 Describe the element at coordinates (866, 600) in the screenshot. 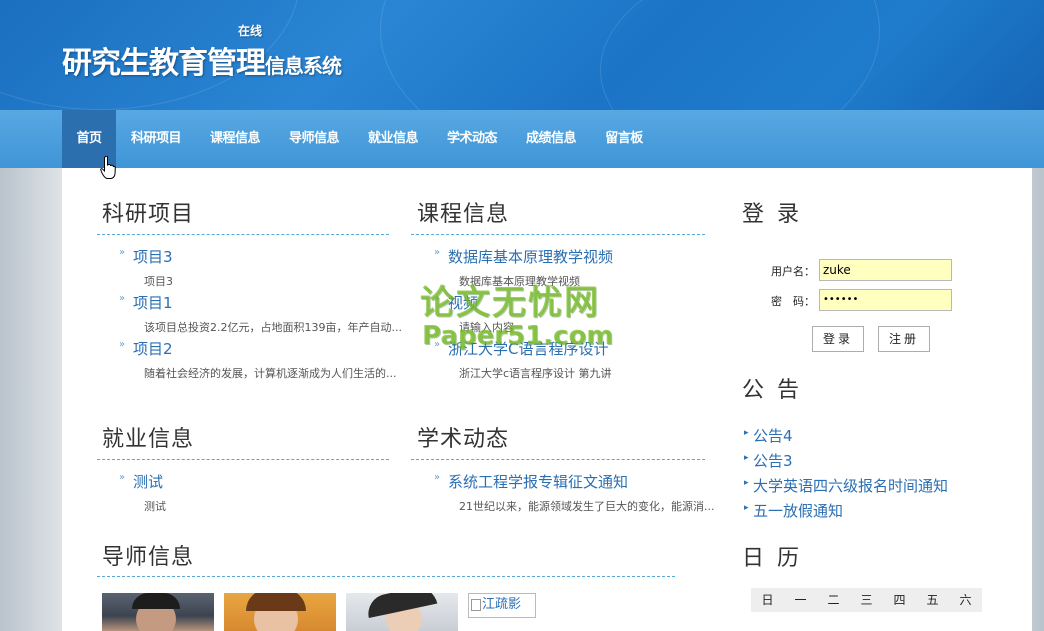

I see `calendar-weekday: 三` at that location.